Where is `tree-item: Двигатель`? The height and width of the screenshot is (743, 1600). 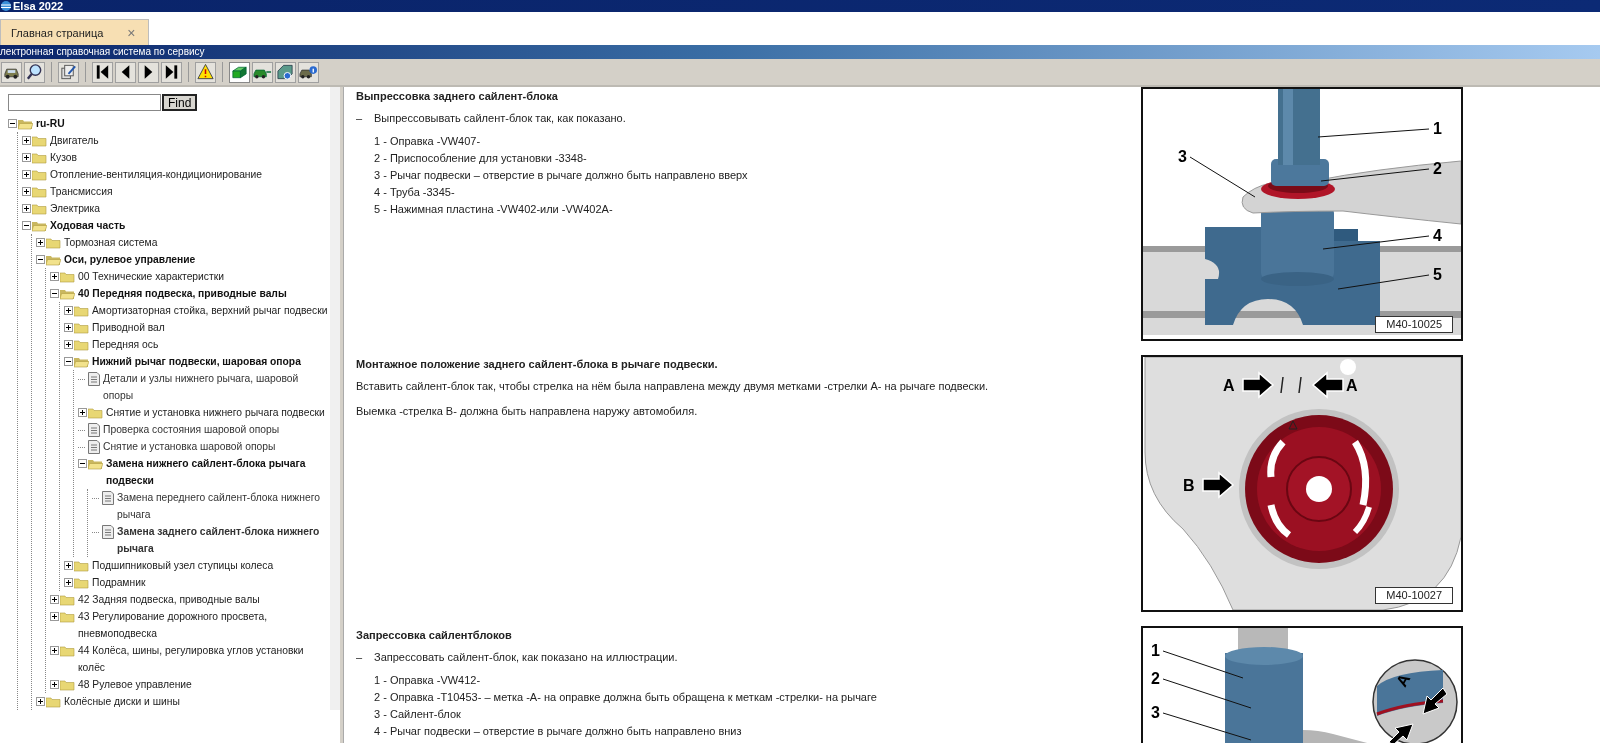 tree-item: Двигатель is located at coordinates (74, 140).